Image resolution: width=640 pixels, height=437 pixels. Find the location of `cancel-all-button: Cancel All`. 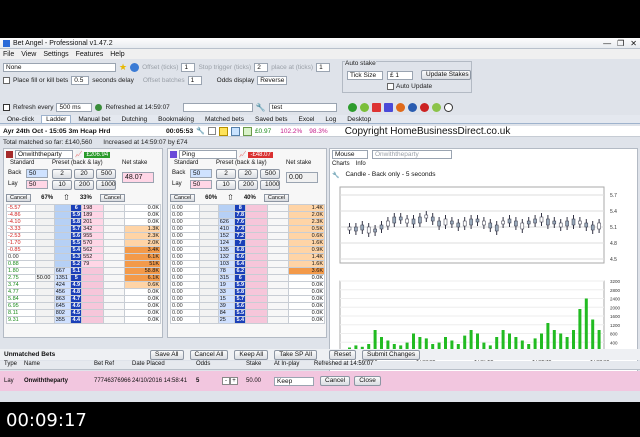

cancel-all-button: Cancel All is located at coordinates (209, 354).